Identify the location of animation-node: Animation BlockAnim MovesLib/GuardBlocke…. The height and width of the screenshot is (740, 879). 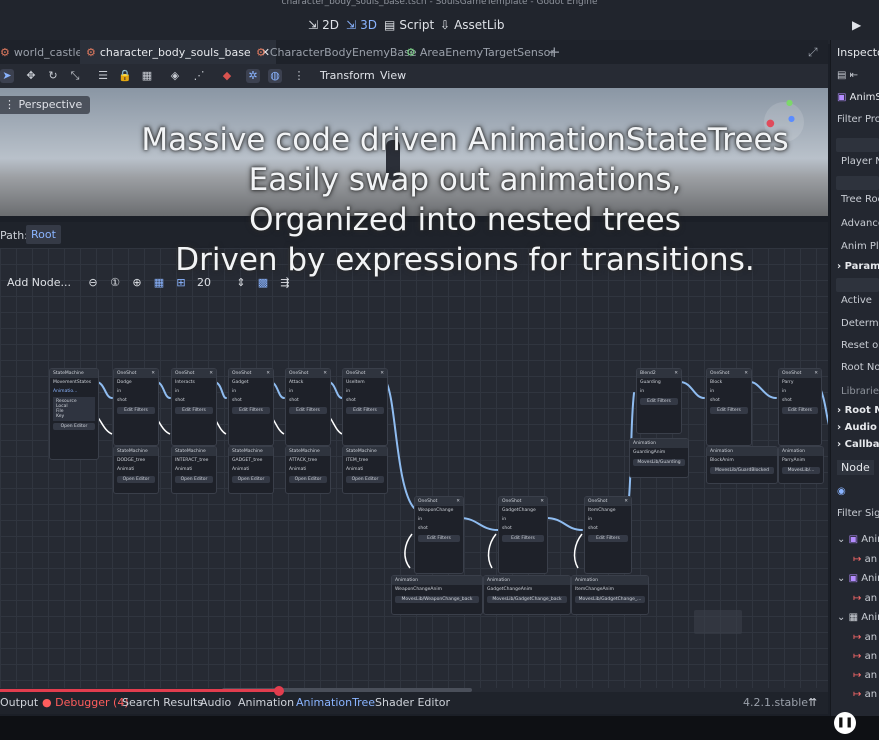
(742, 465).